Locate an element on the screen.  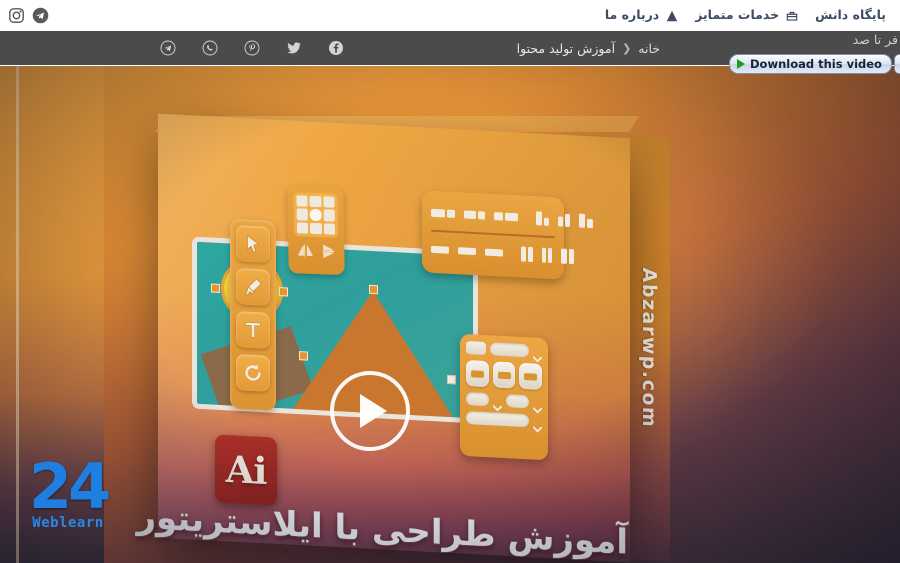
topbar-nav-items: پایگاه دانش خدمات متمایز درباره ما is located at coordinates (745, 15).